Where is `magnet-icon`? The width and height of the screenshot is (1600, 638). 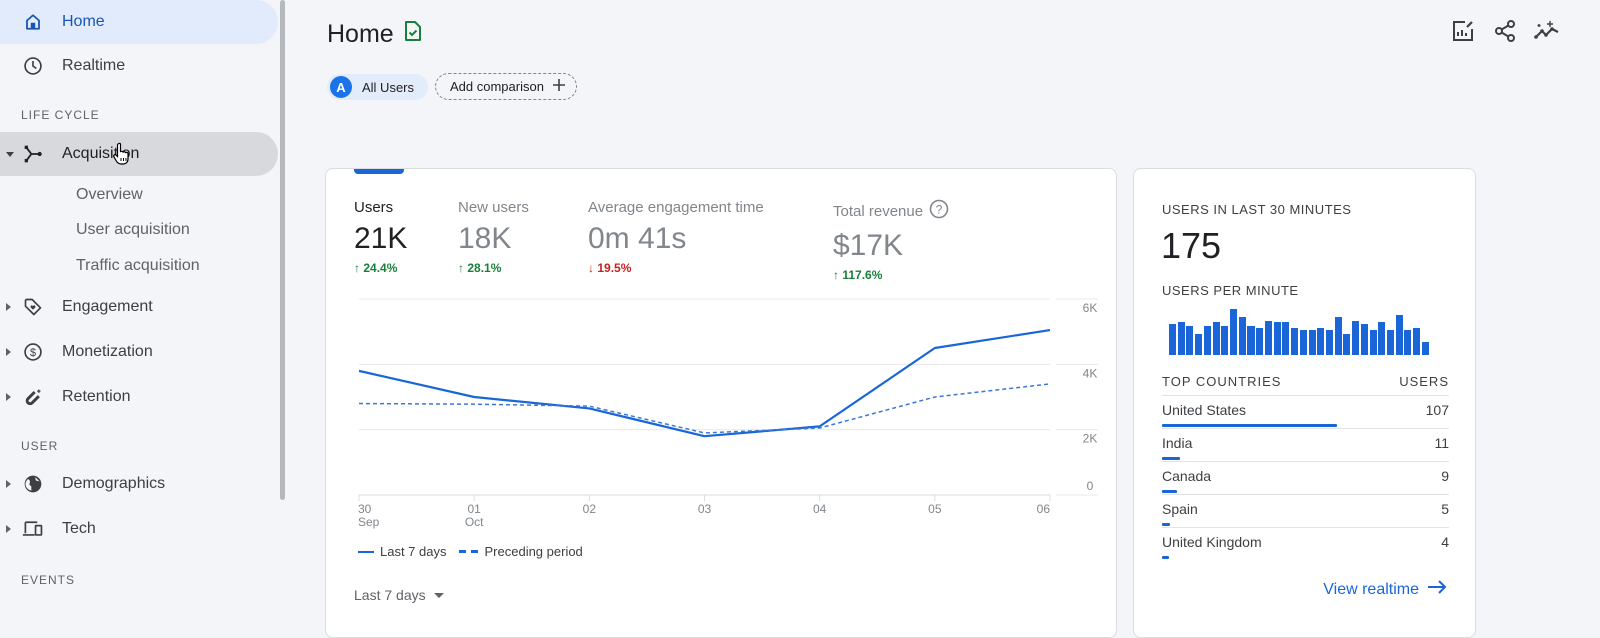
magnet-icon is located at coordinates (33, 397).